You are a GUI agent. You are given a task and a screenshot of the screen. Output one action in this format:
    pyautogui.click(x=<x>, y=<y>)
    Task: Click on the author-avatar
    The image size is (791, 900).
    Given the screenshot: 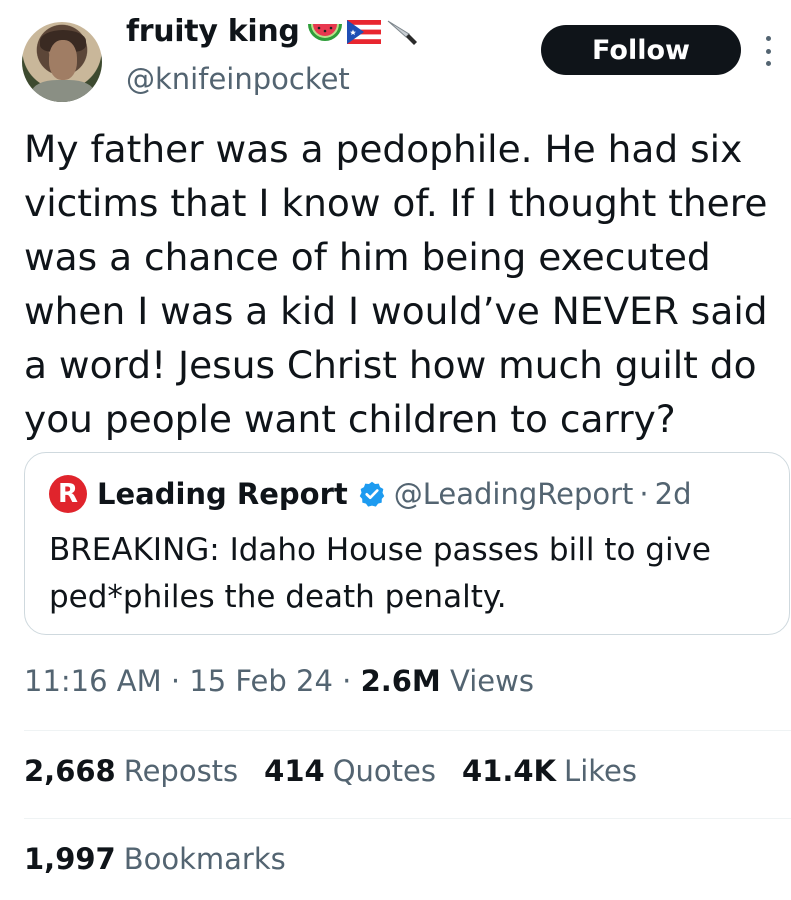 What is the action you would take?
    pyautogui.click(x=62, y=62)
    